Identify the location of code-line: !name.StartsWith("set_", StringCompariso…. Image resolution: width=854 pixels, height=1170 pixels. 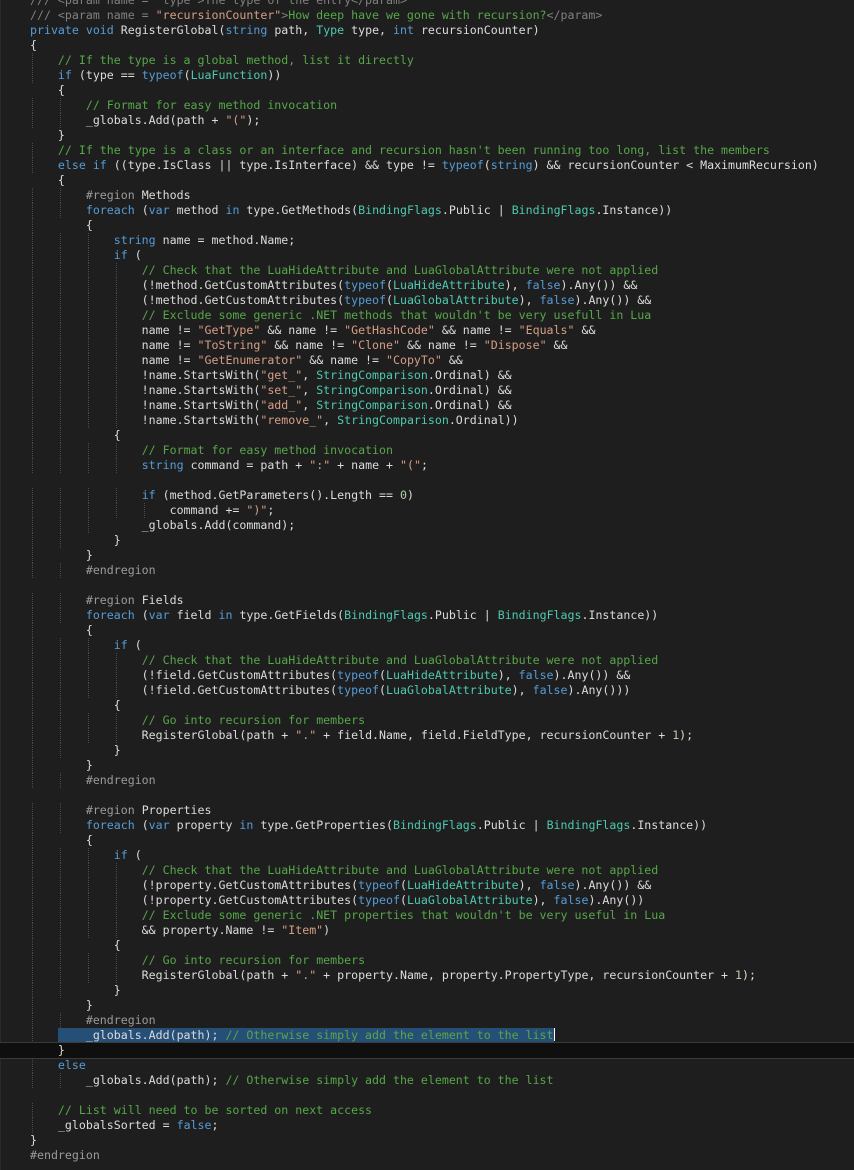
(427, 390).